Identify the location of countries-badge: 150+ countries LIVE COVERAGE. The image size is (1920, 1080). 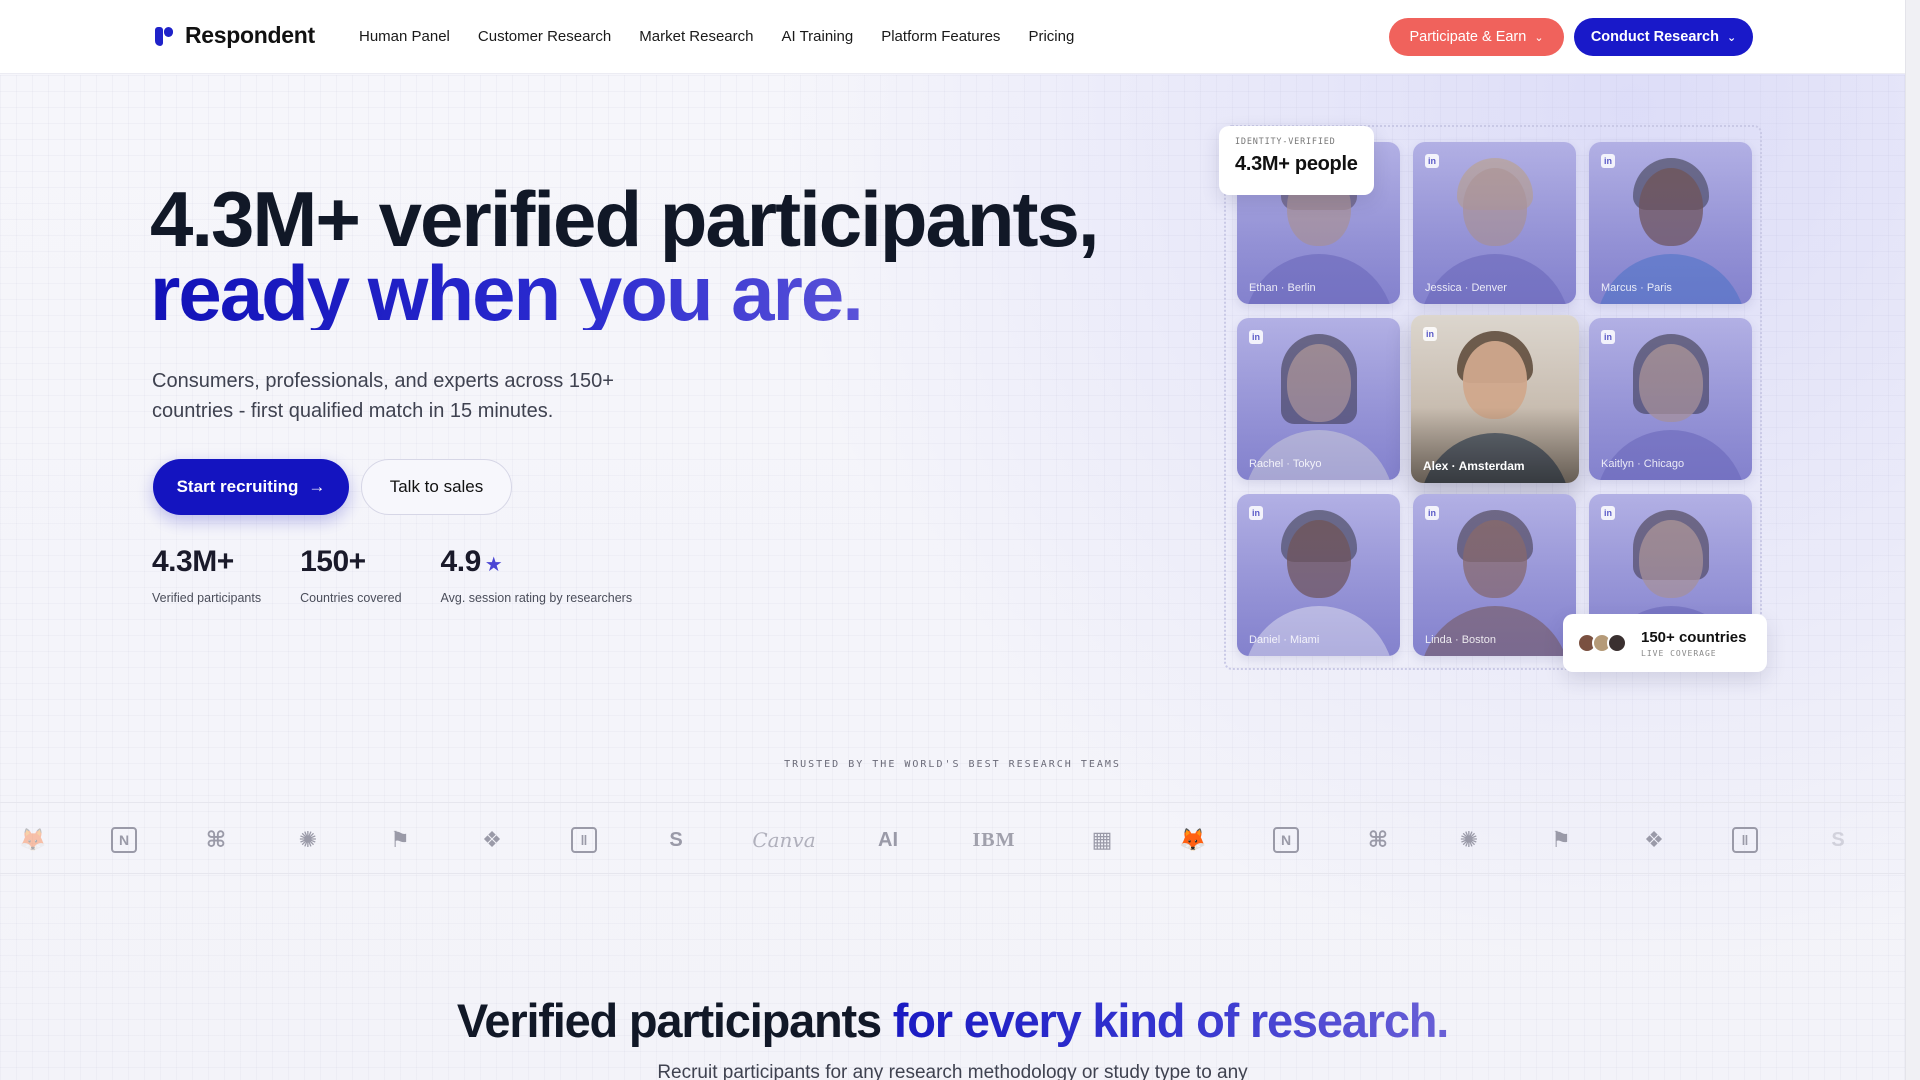
(1665, 643).